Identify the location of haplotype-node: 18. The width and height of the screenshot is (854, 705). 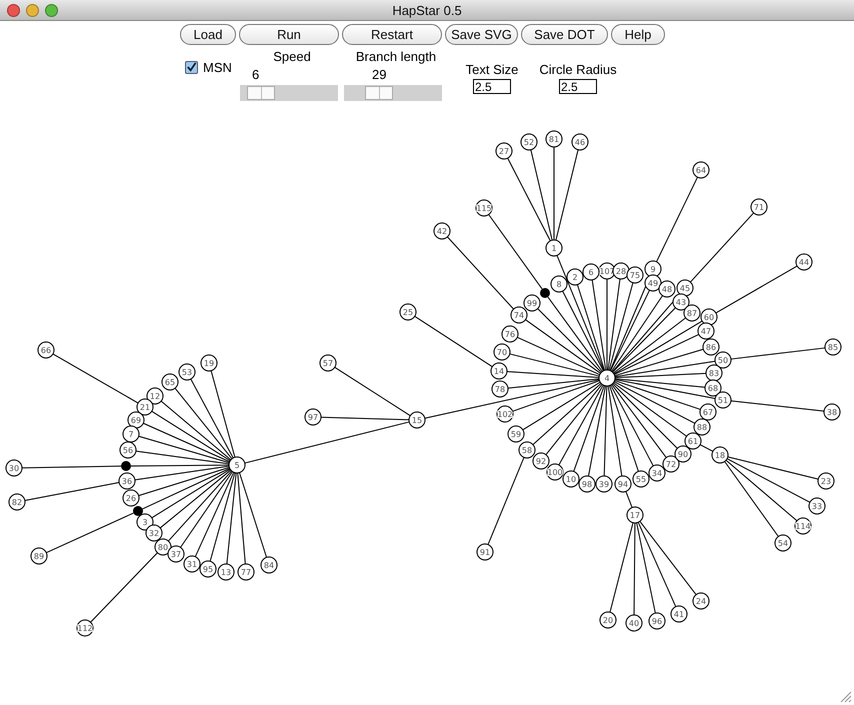
(720, 455).